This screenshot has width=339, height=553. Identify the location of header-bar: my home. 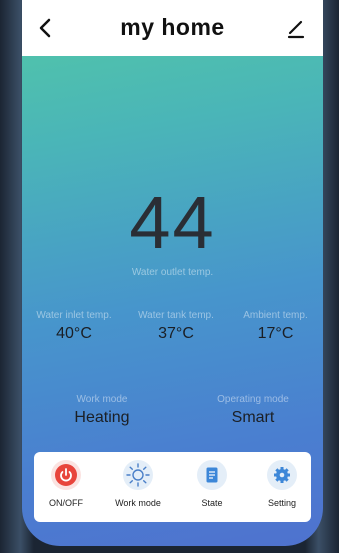
(172, 28).